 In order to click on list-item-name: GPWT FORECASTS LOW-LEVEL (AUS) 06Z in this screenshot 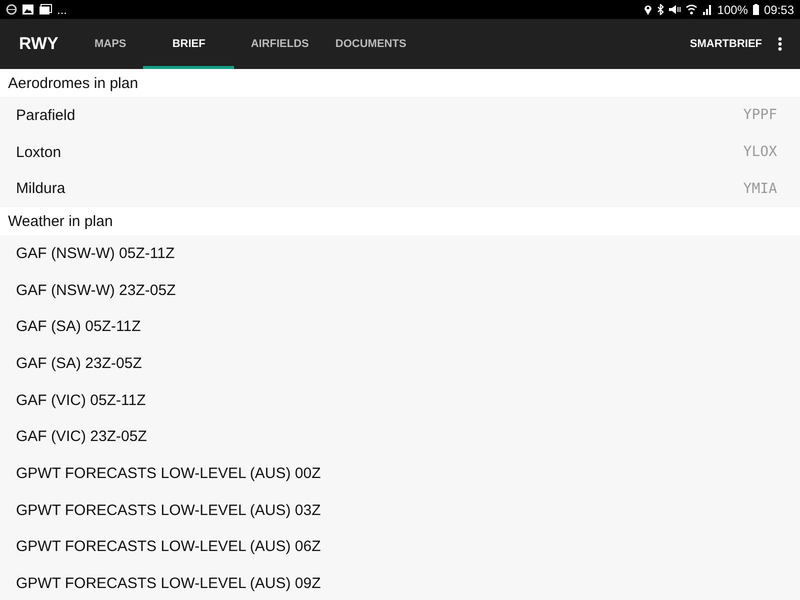, I will do `click(396, 547)`.